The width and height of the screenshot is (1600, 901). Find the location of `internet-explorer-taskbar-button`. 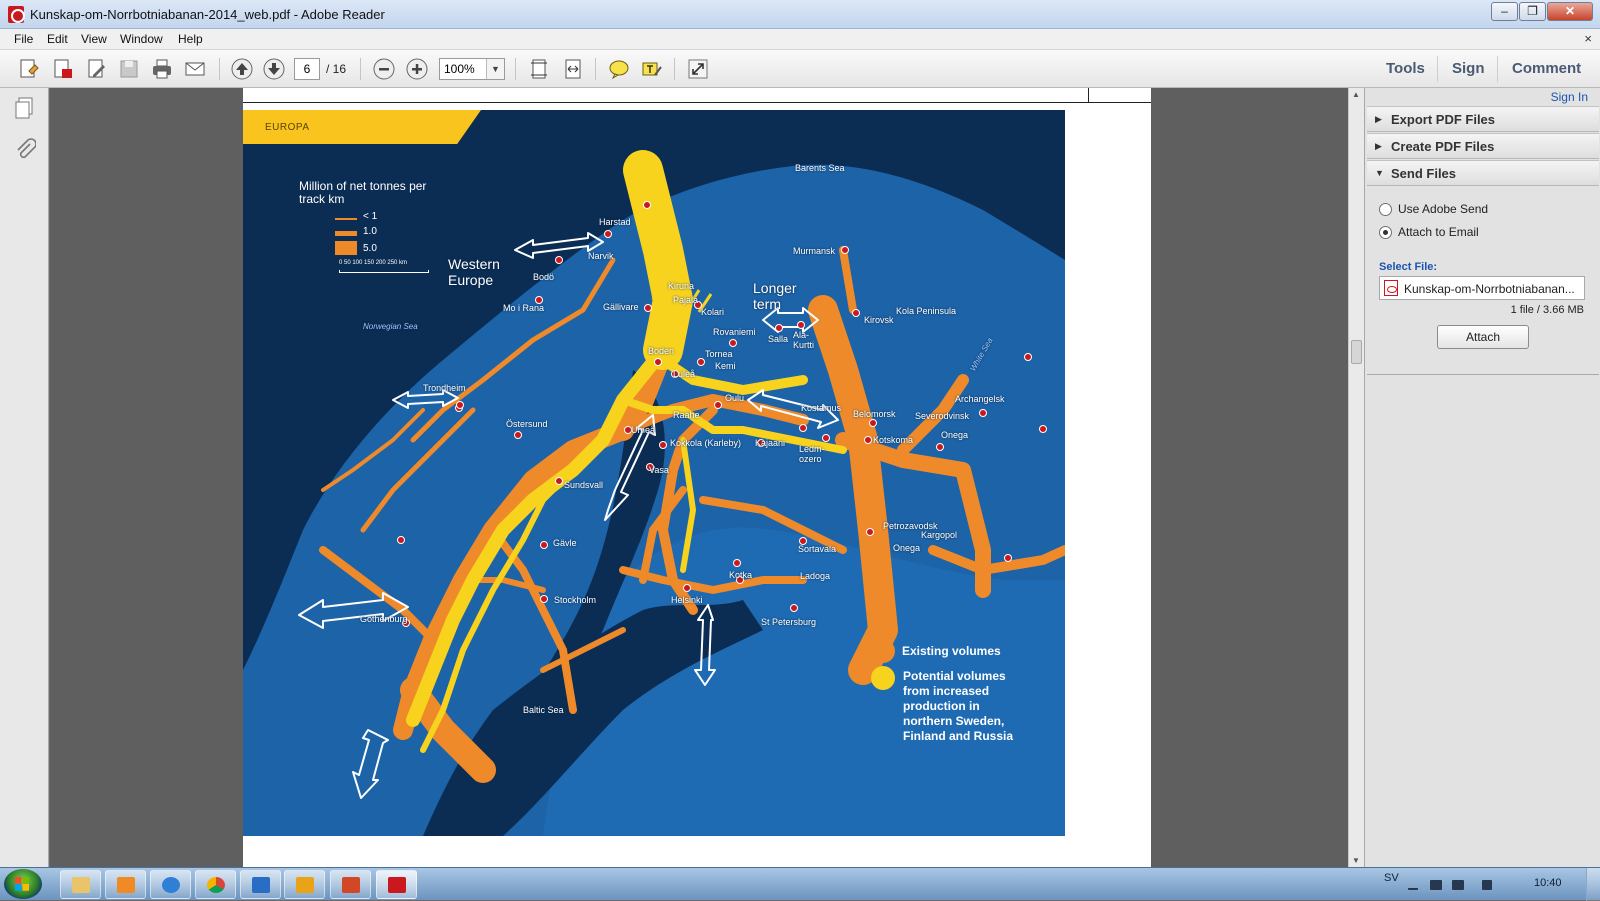

internet-explorer-taskbar-button is located at coordinates (170, 884).